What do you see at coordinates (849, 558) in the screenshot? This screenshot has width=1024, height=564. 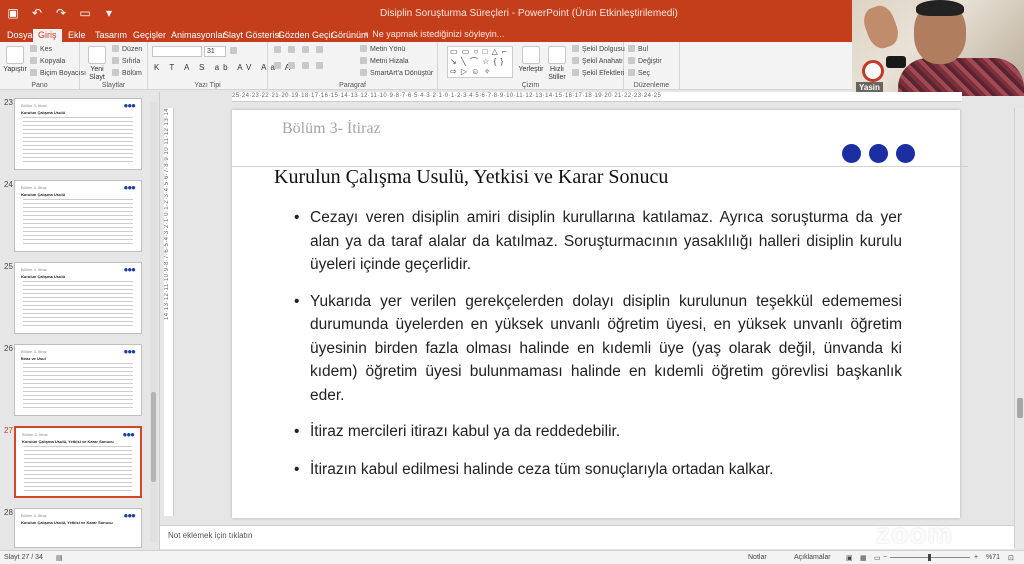 I see `normal-view-icon: ▣` at bounding box center [849, 558].